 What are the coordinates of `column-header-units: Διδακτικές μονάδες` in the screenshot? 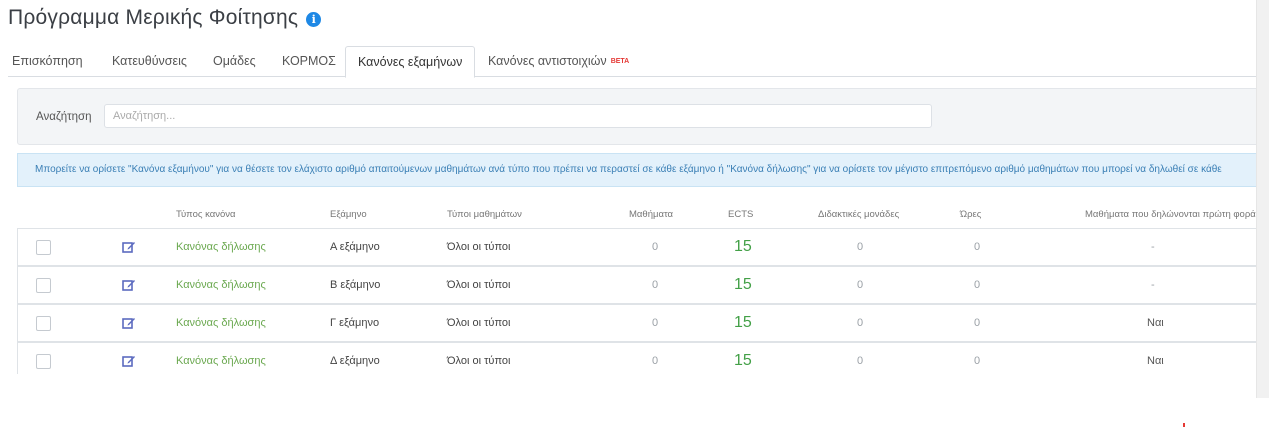 It's located at (858, 214).